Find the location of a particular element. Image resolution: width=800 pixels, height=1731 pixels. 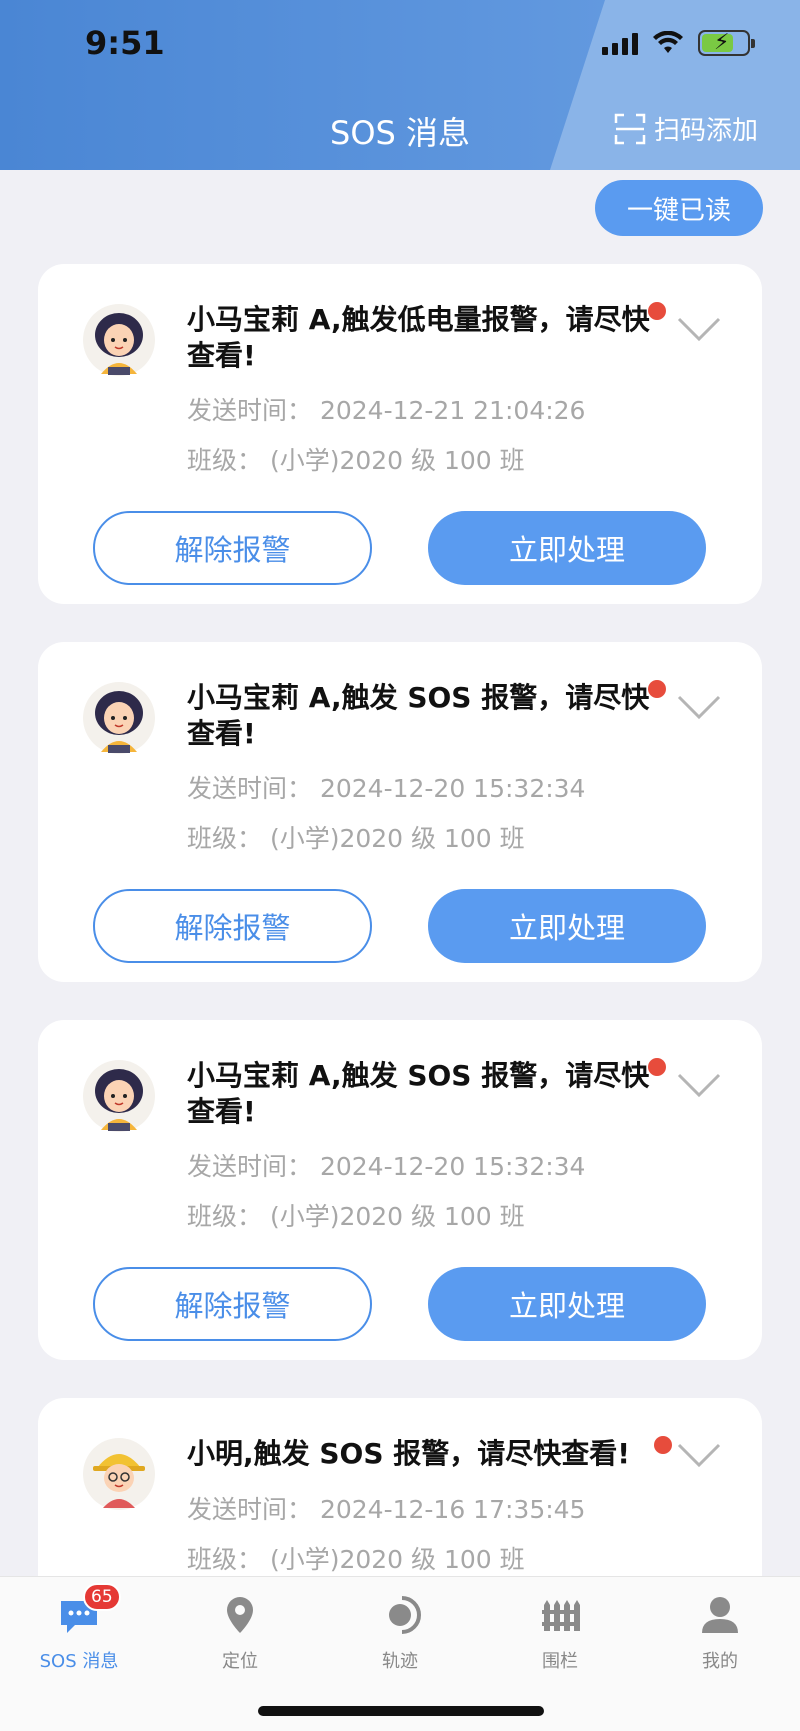

mark-all-read-button: 一键已读 is located at coordinates (679, 208).